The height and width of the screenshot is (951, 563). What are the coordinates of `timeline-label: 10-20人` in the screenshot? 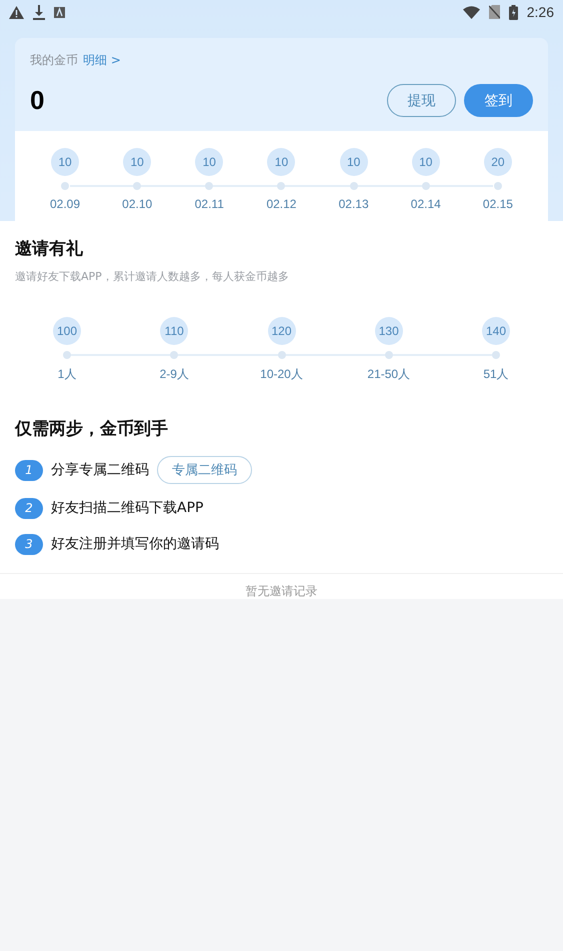 It's located at (281, 374).